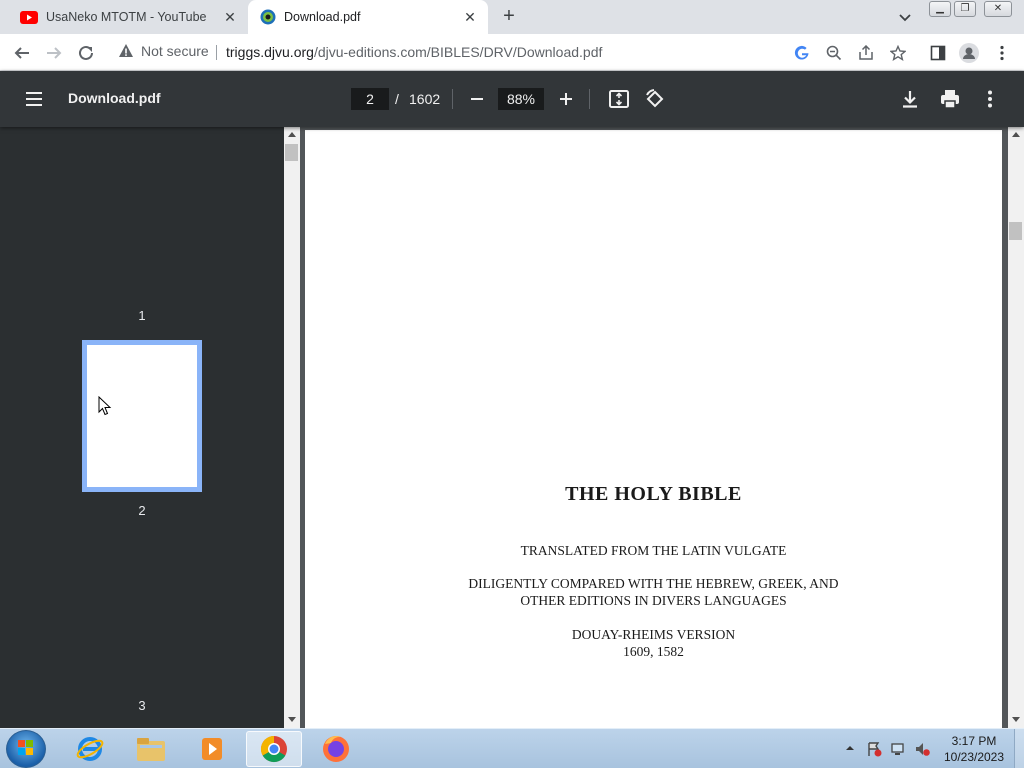 Image resolution: width=1024 pixels, height=768 pixels. I want to click on side-panel-icon, so click(938, 53).